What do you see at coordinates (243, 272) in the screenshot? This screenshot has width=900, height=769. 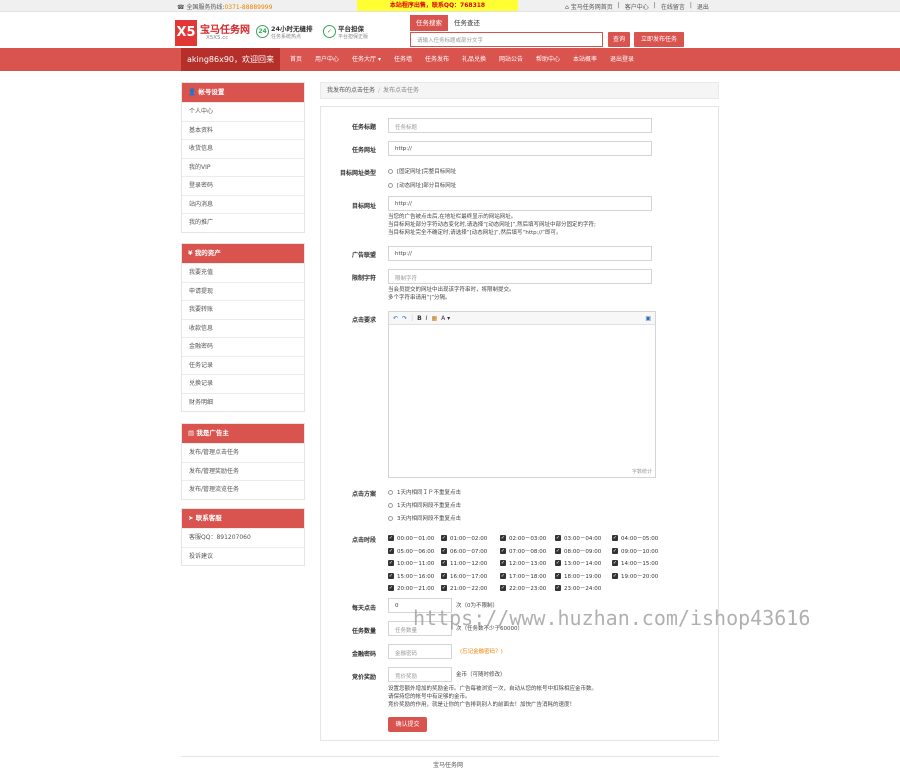 I see `sidebar-item-recharge: 我要充值` at bounding box center [243, 272].